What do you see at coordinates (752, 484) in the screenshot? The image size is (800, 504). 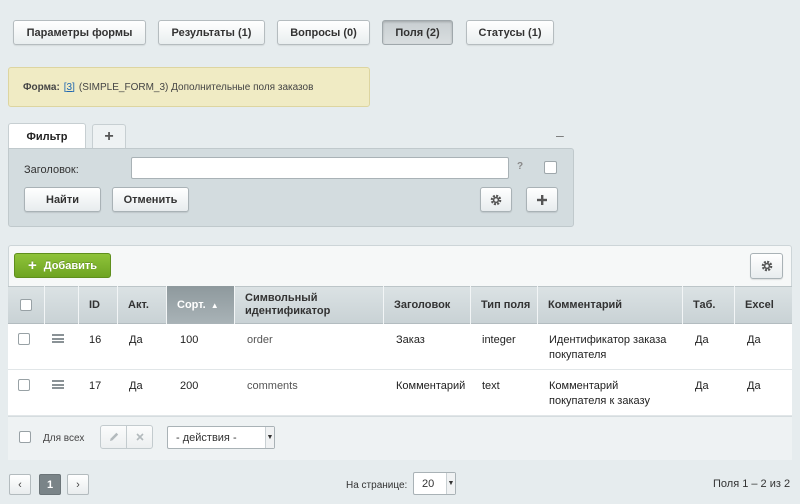 I see `pager-summary: Поля 1 – 2 из 2` at bounding box center [752, 484].